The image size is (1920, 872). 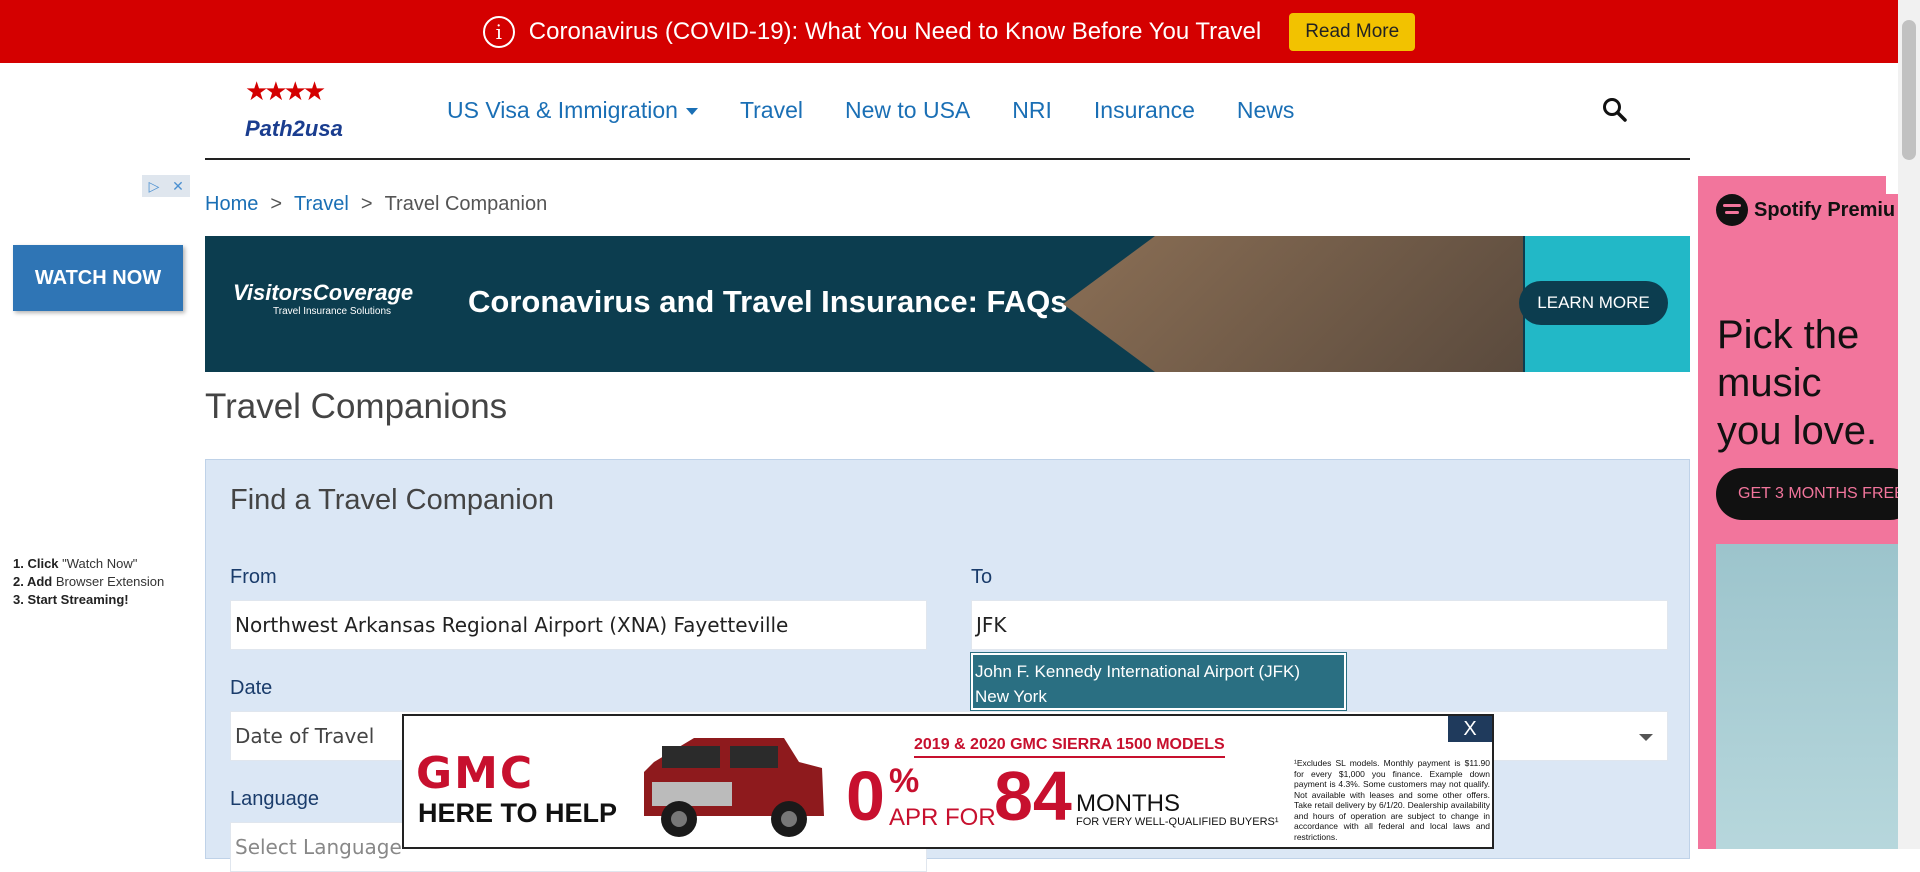 What do you see at coordinates (734, 787) in the screenshot?
I see `truck-image` at bounding box center [734, 787].